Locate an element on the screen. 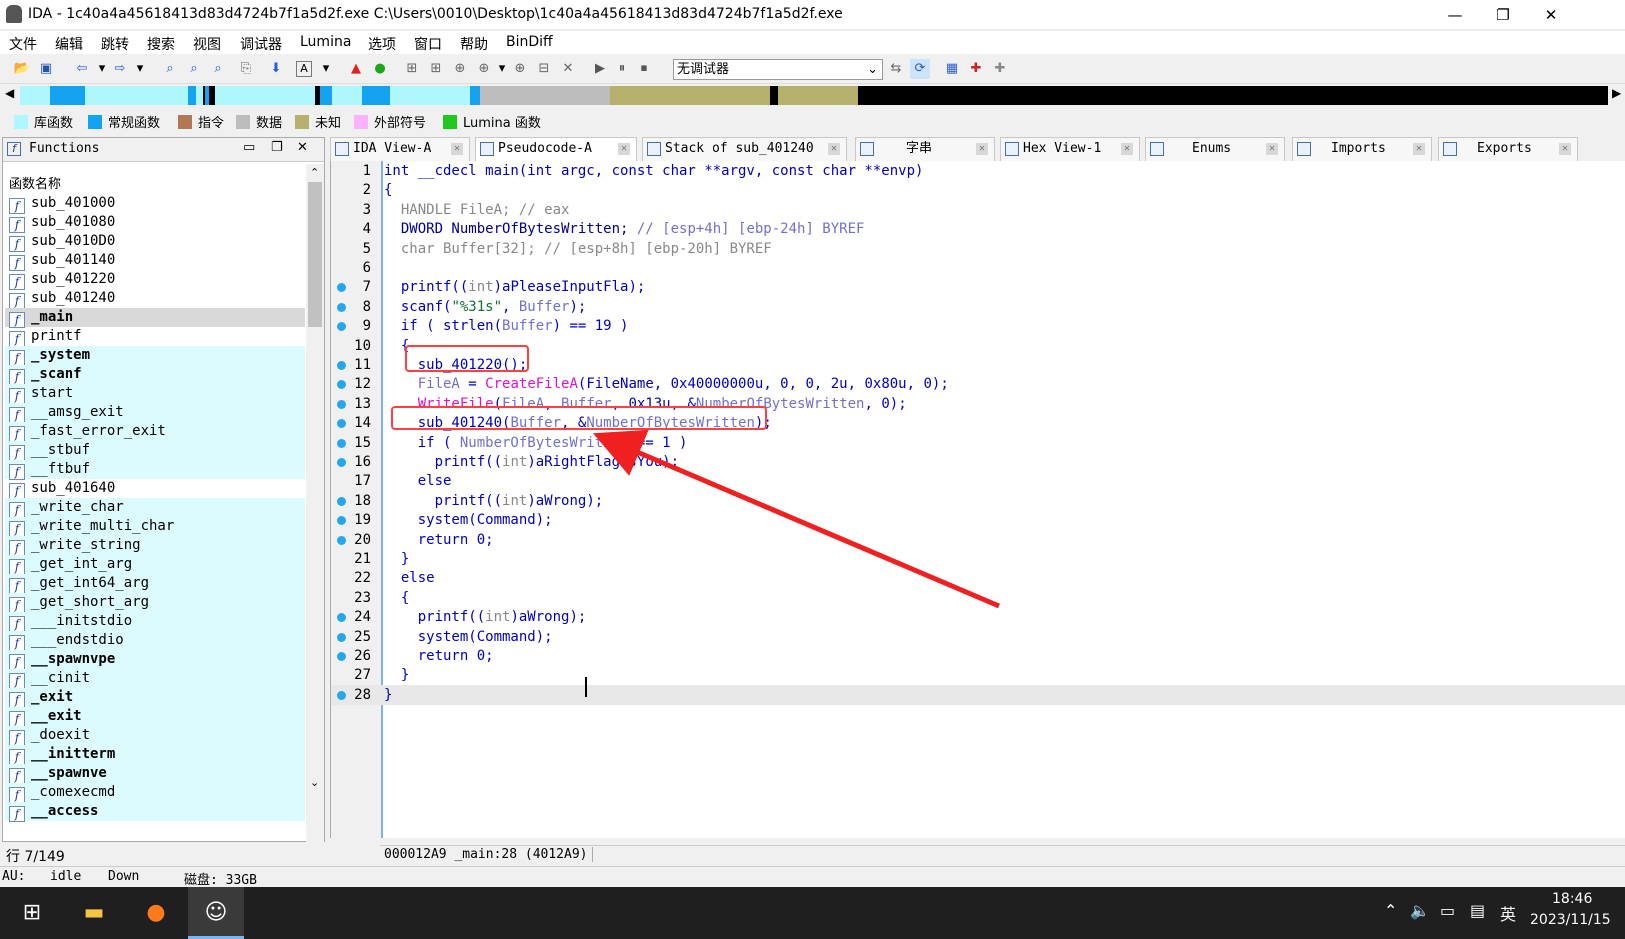 The height and width of the screenshot is (939, 1625). function-list-item: f sub_401240 is located at coordinates (155, 299).